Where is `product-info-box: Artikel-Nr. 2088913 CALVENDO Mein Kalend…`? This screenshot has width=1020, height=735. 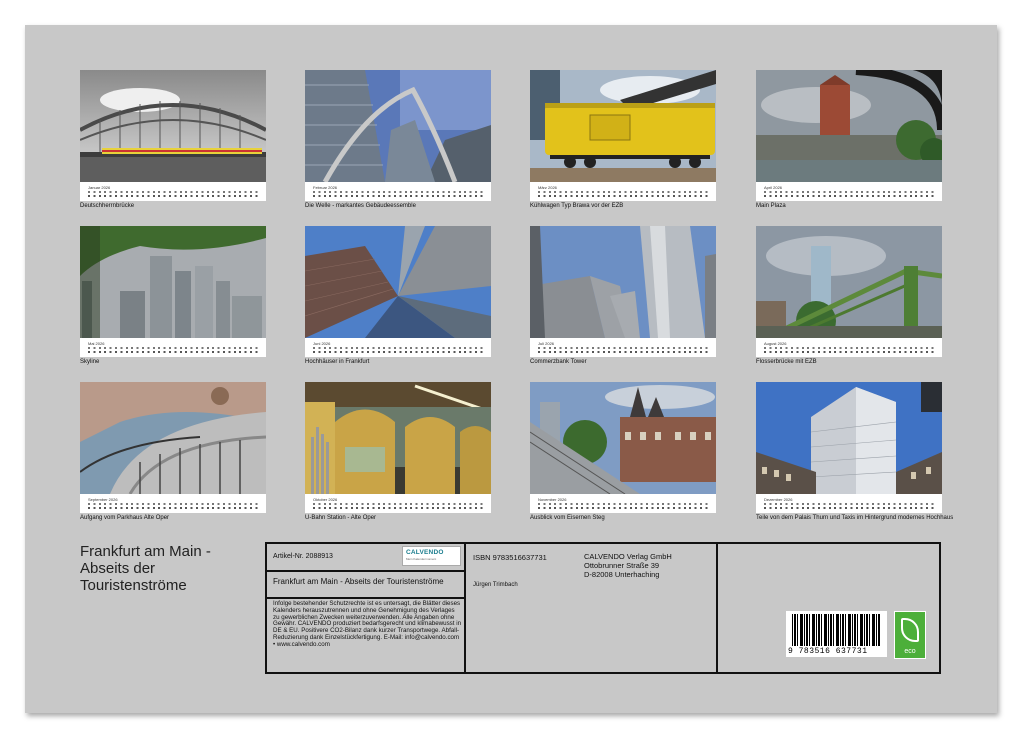 product-info-box: Artikel-Nr. 2088913 CALVENDO Mein Kalend… is located at coordinates (603, 608).